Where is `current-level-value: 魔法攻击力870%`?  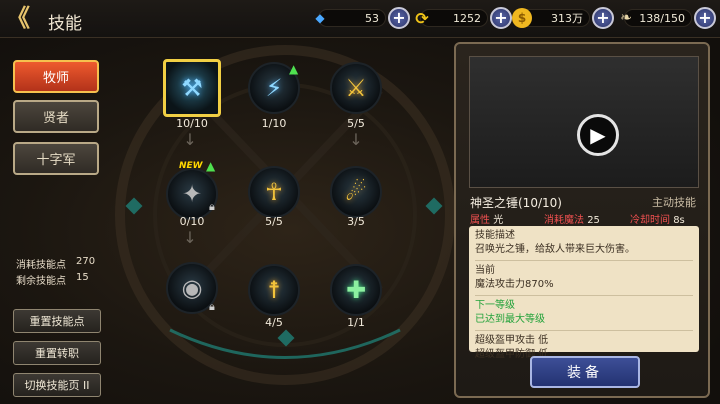 current-level-value: 魔法攻击力870% is located at coordinates (514, 284).